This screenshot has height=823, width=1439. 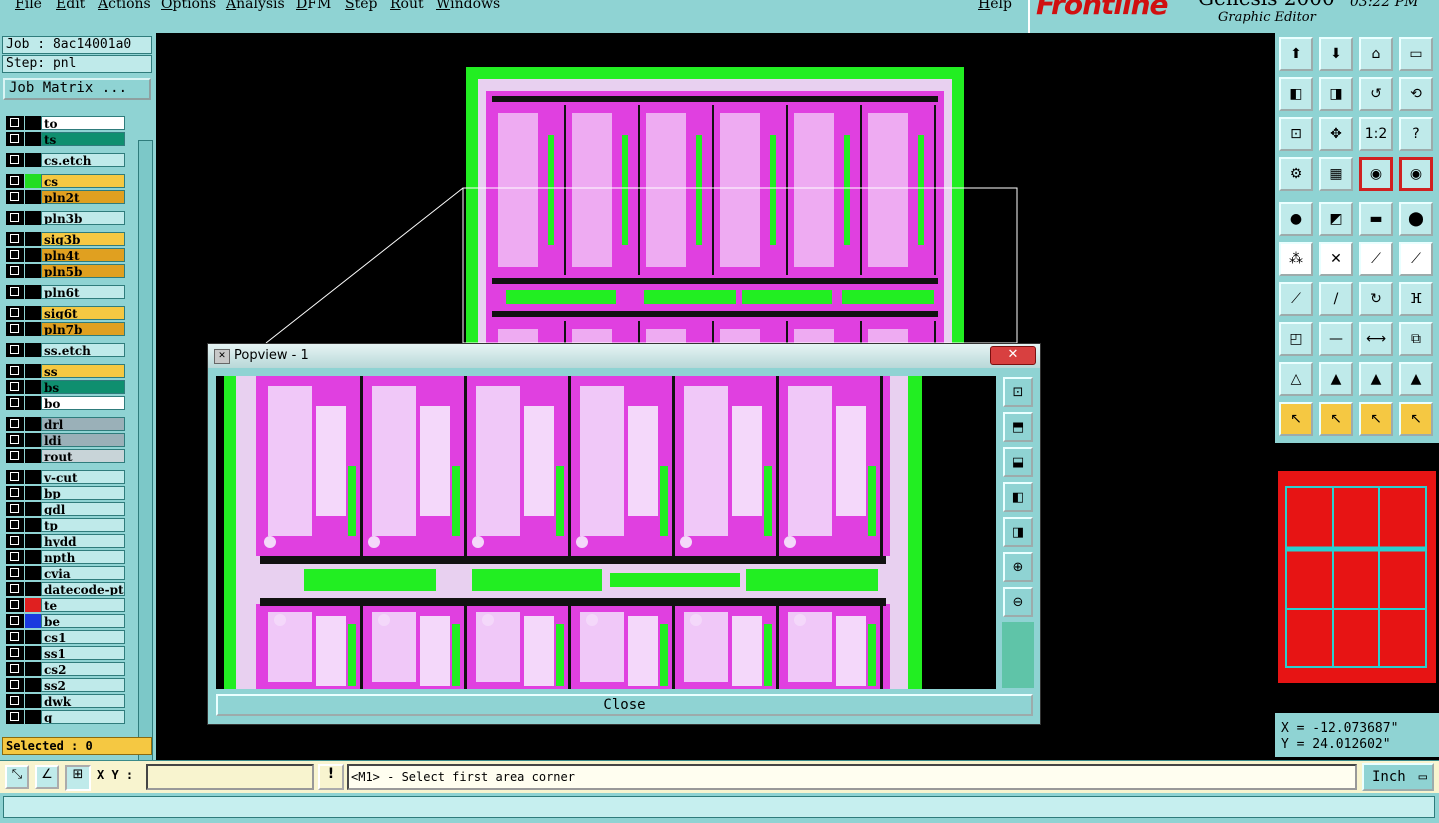 I want to click on window-icon: ▭, so click(x=1416, y=54).